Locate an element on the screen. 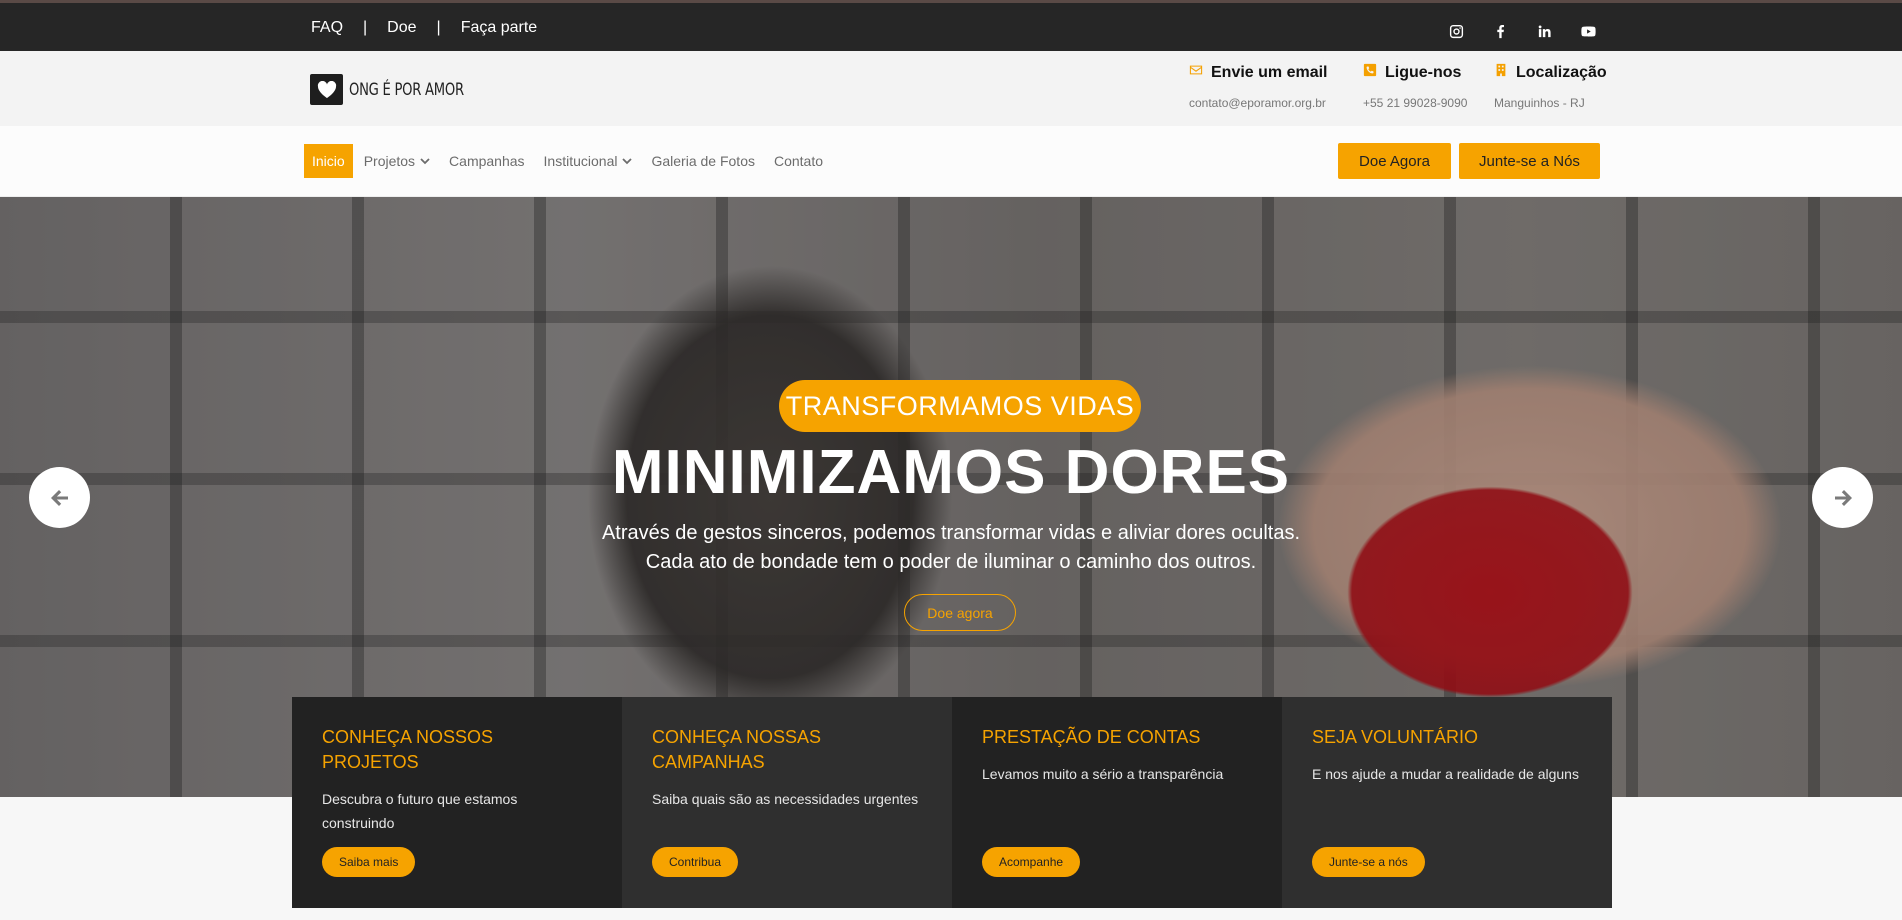 This screenshot has height=920, width=1902. youtube-icon is located at coordinates (1588, 31).